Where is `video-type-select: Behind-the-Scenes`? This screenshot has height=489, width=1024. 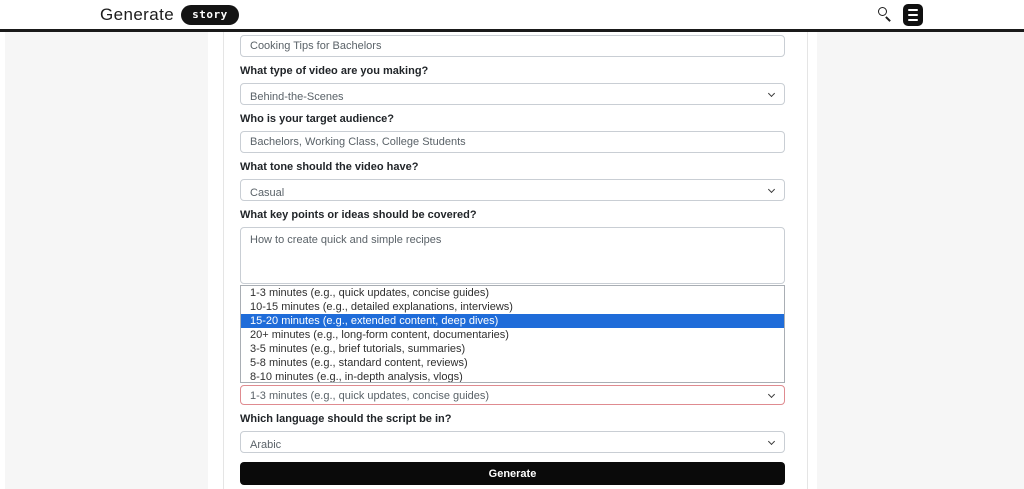
video-type-select: Behind-the-Scenes is located at coordinates (512, 94).